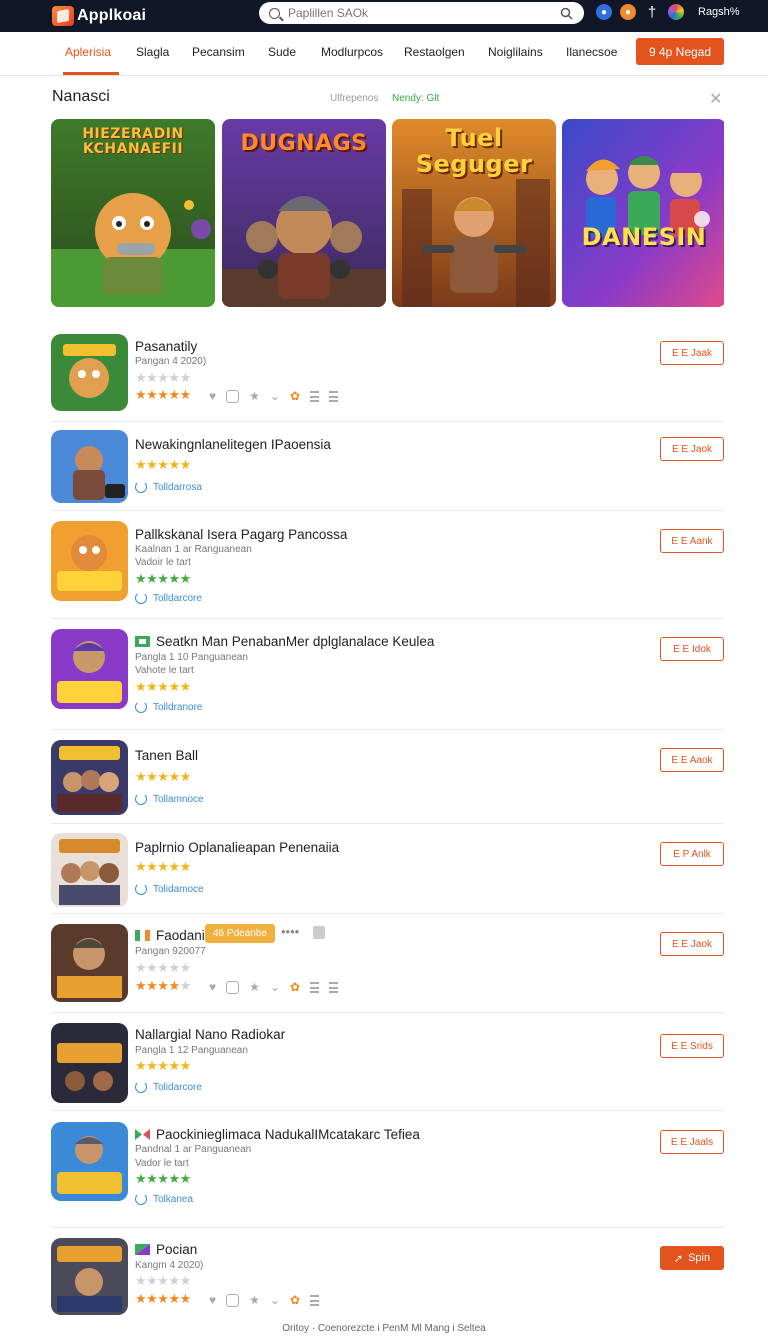 This screenshot has height=1344, width=768. I want to click on close-icon: ✕, so click(715, 99).